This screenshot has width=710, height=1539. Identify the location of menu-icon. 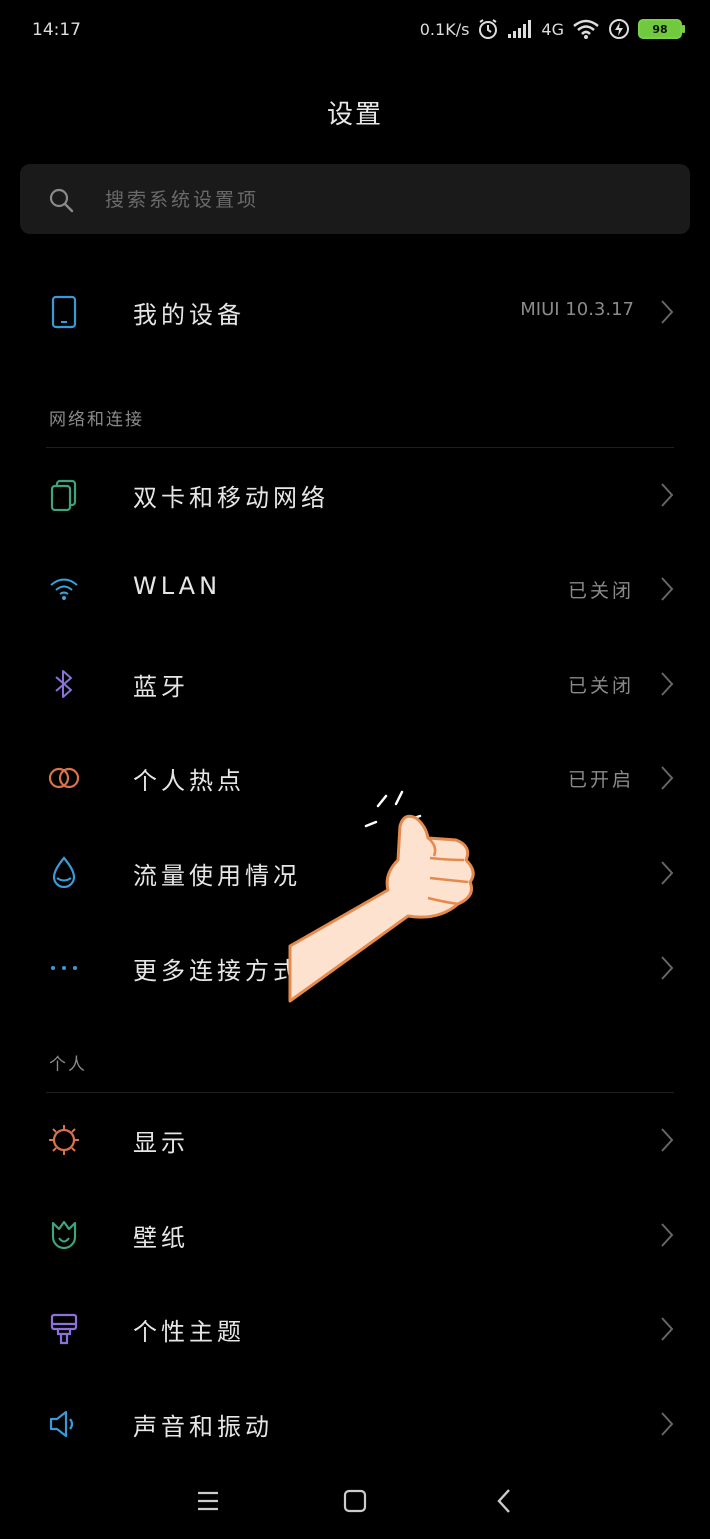
(208, 1501).